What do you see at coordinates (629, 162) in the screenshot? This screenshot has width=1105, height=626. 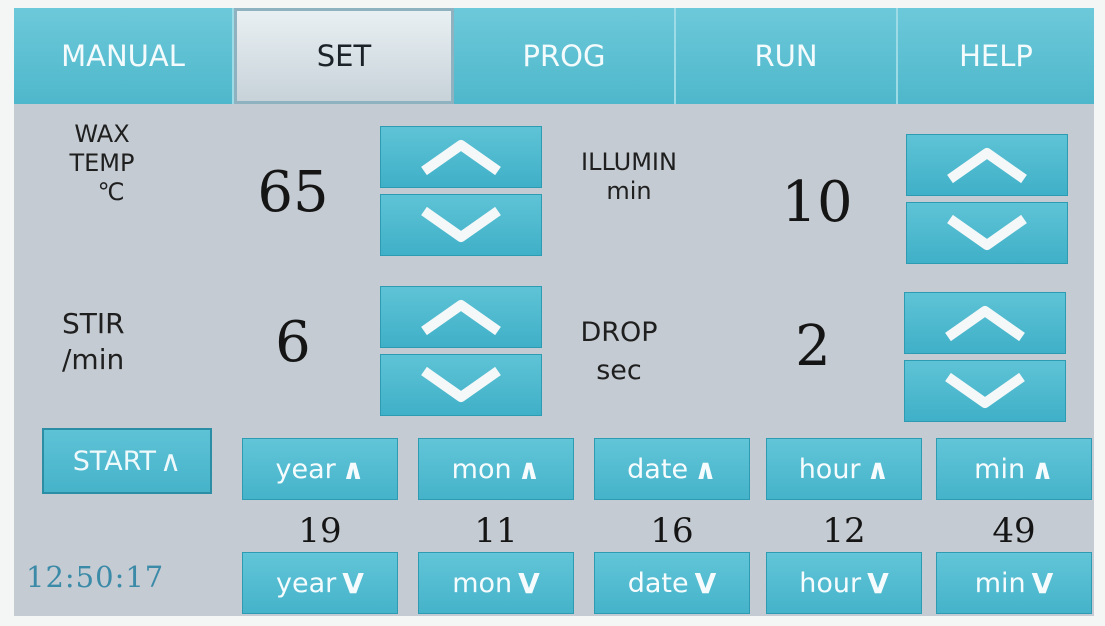 I see `illumin-label-text: ILLUMIN` at bounding box center [629, 162].